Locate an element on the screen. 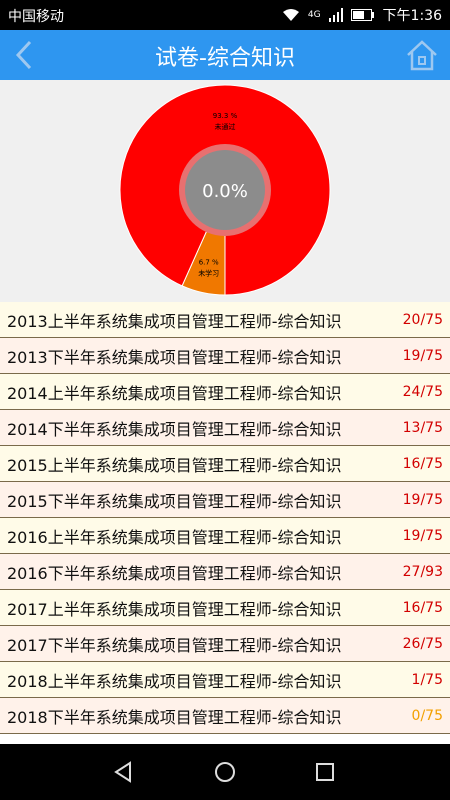 This screenshot has height=800, width=450. app-bar: 试卷-综合知识 is located at coordinates (225, 55).